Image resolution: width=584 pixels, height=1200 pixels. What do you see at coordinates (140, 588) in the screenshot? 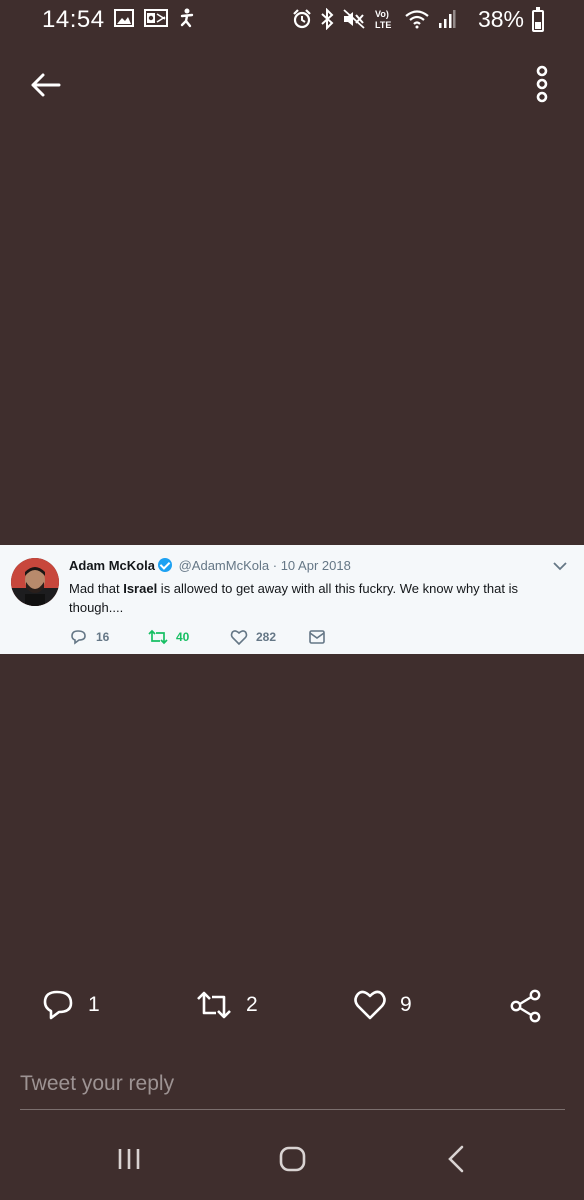
I see `tweet-text-bold: Israel` at bounding box center [140, 588].